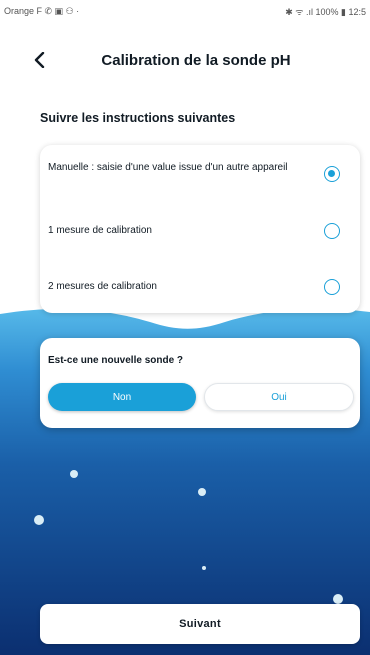 The image size is (370, 655). I want to click on option-label: 2 mesures de calibration, so click(102, 286).